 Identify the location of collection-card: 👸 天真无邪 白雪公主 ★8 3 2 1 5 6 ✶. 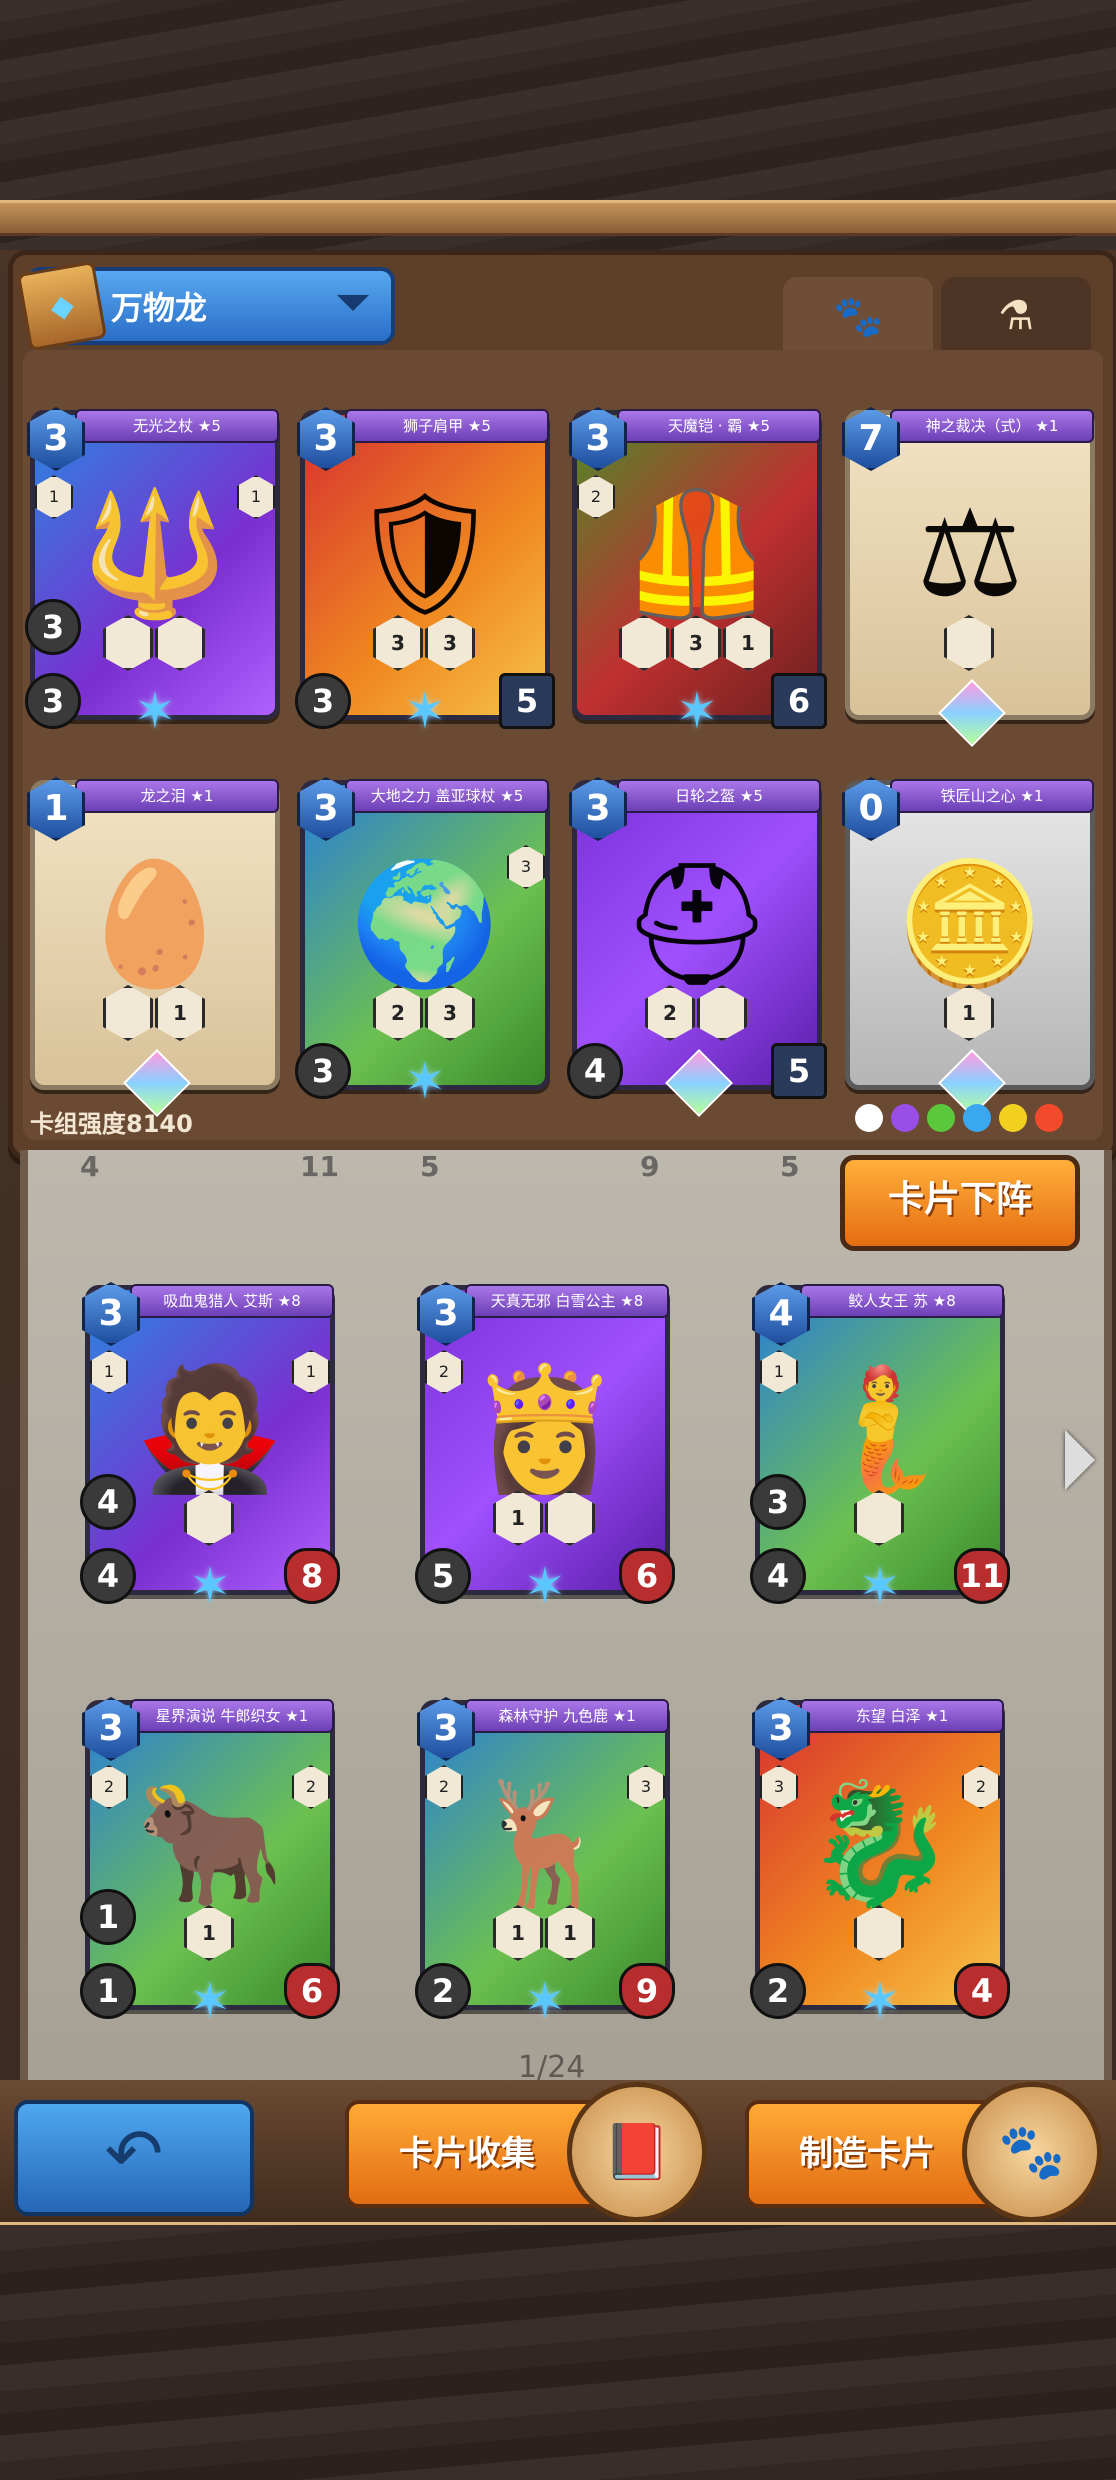
(545, 1447).